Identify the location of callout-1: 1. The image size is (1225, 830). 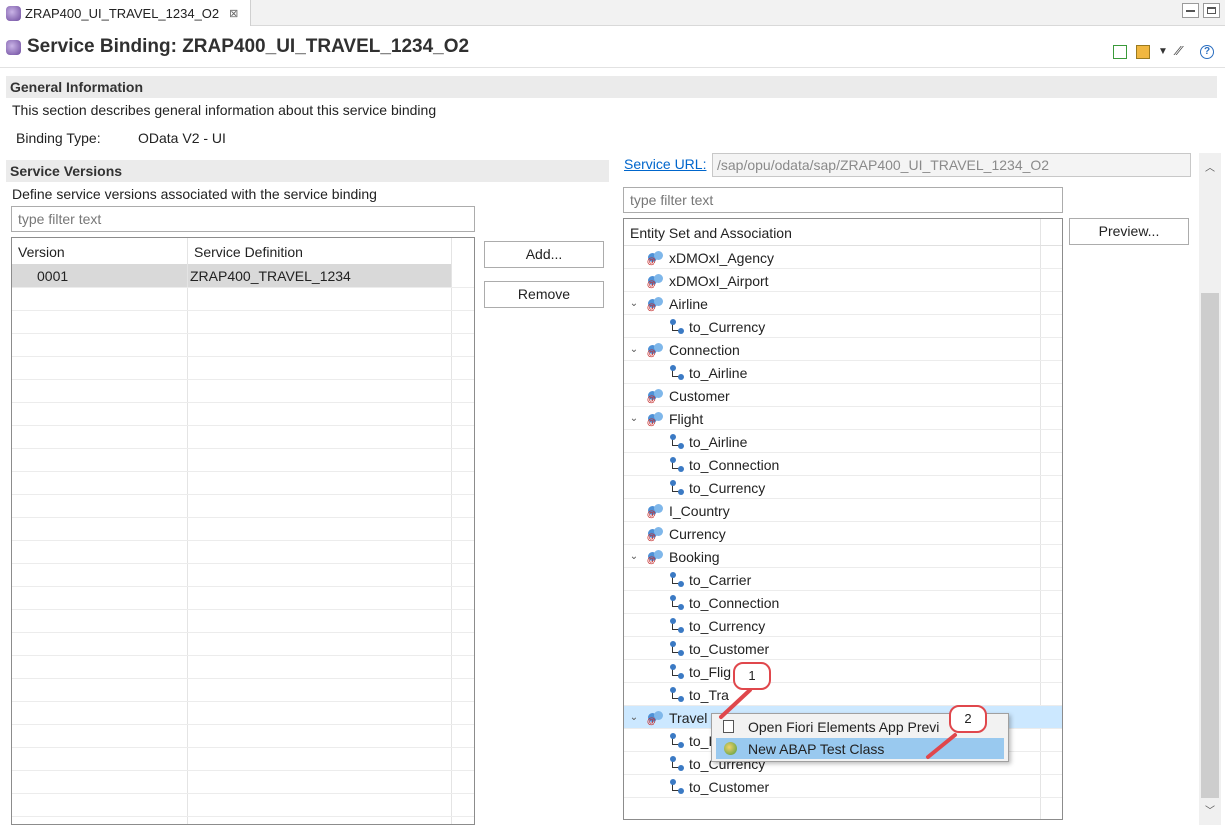
(752, 676).